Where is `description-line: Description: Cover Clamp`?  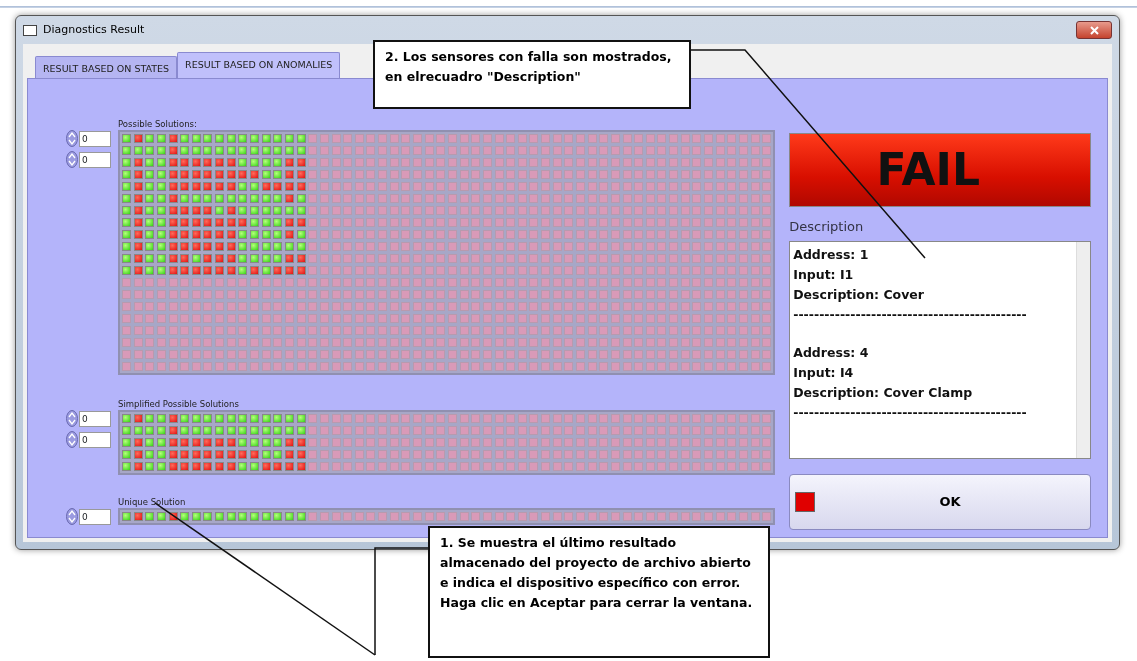
description-line: Description: Cover Clamp is located at coordinates (883, 392).